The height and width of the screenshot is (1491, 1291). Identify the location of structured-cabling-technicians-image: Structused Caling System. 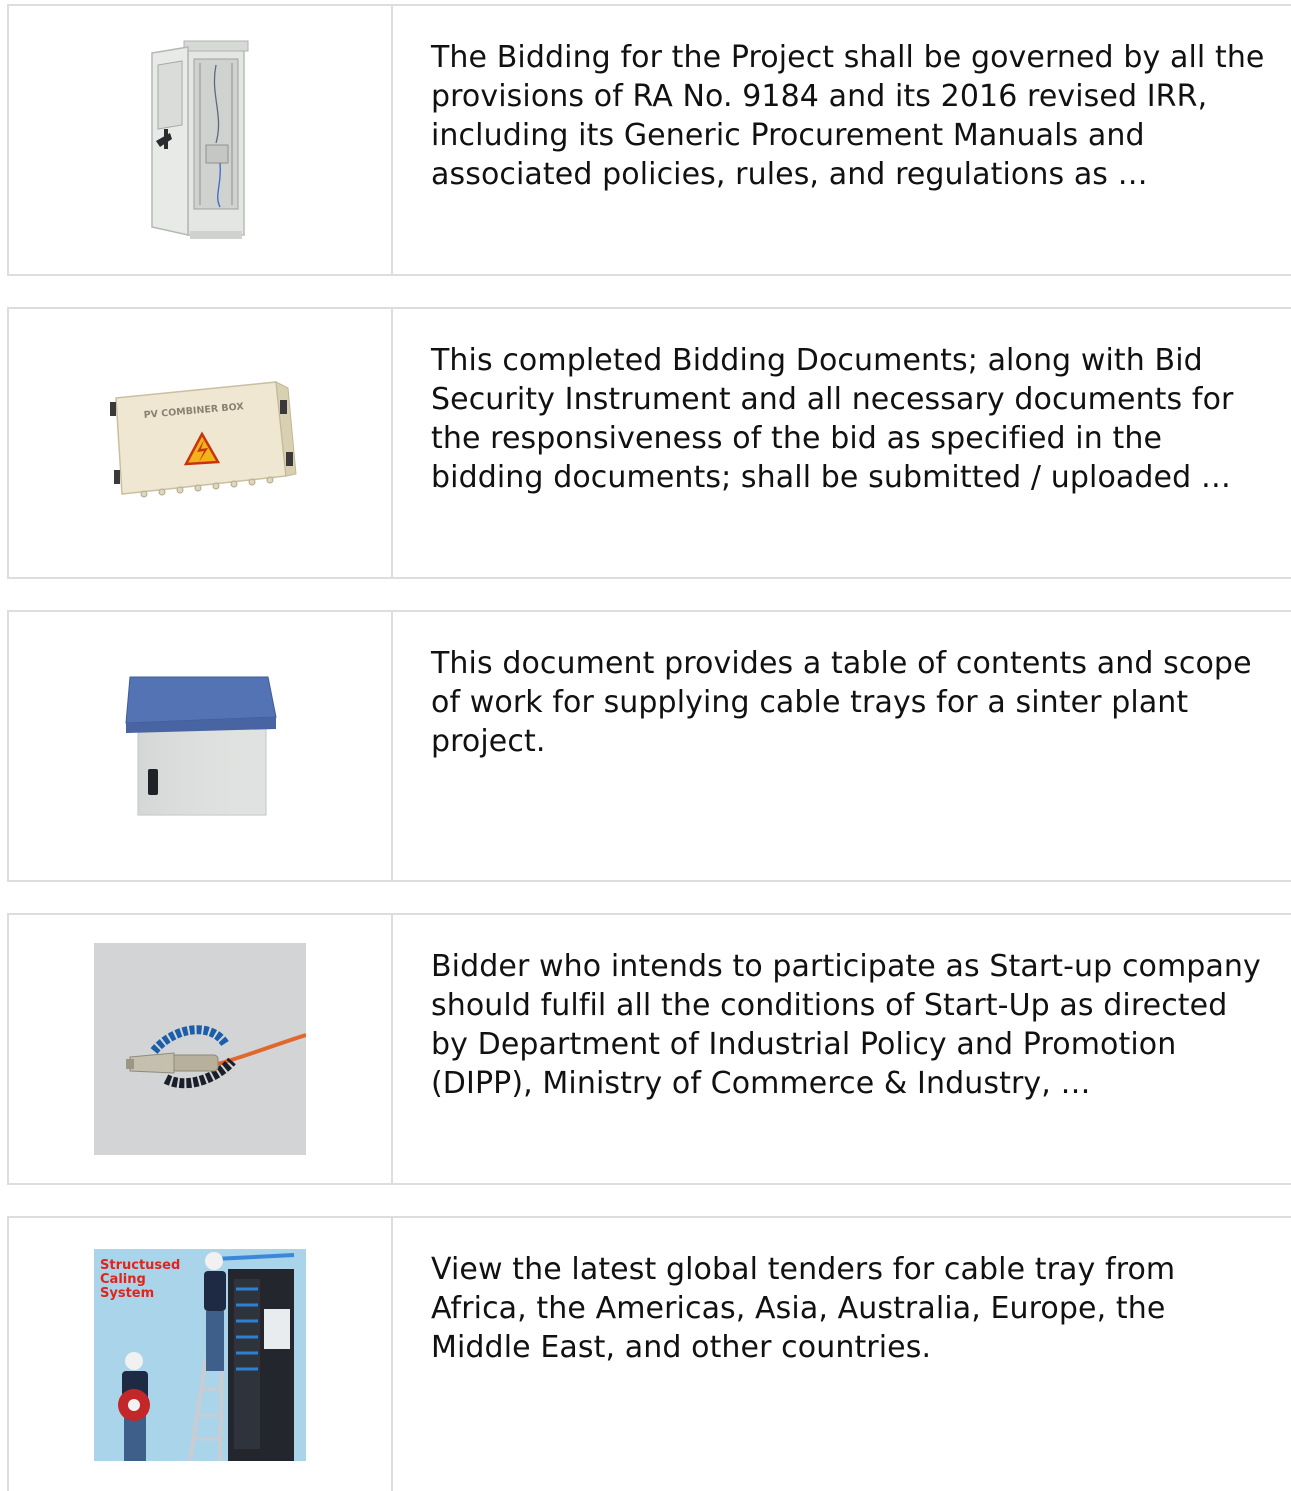
(200, 1354).